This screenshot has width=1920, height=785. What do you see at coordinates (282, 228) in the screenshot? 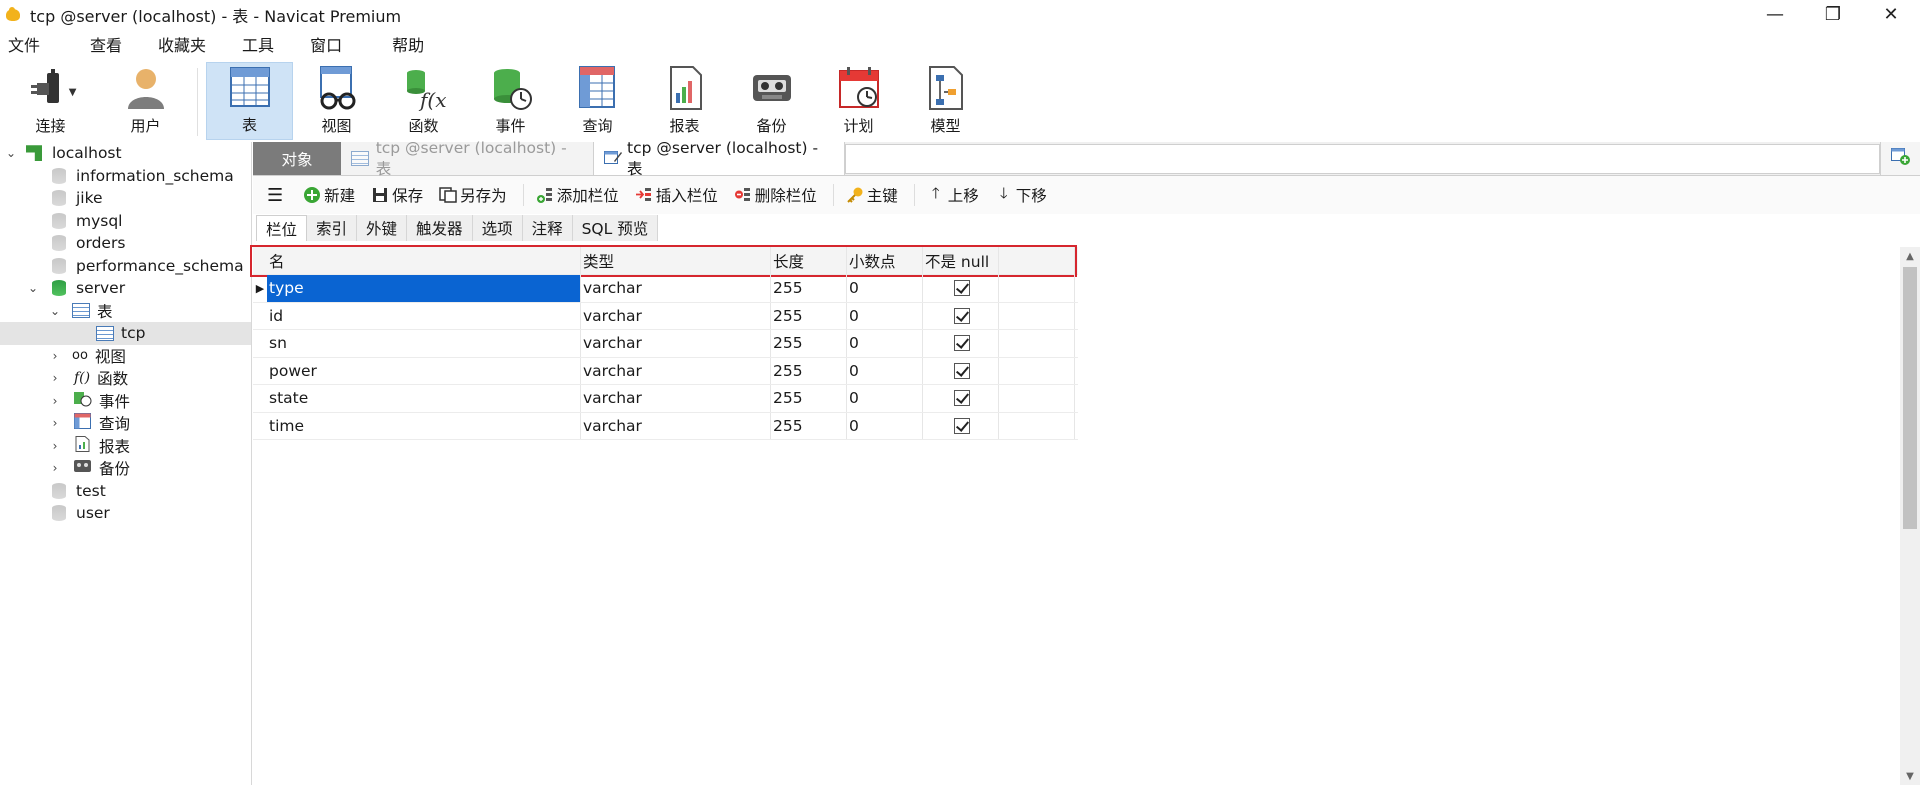
I see `subtab-fields: 栏位` at bounding box center [282, 228].